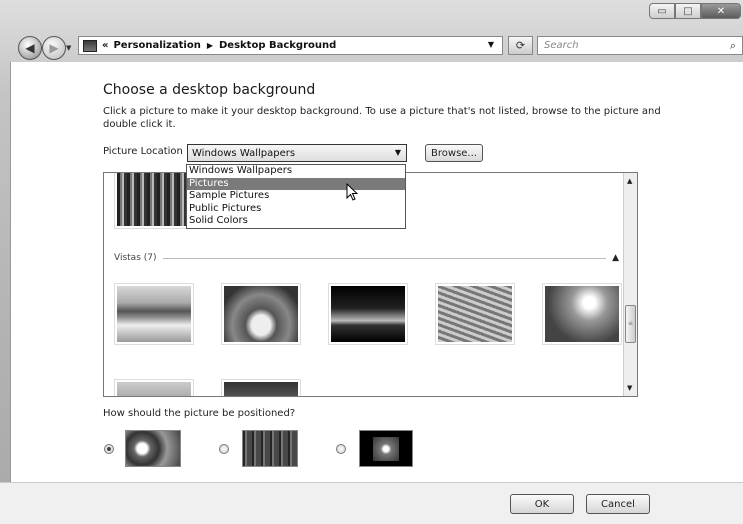 This screenshot has height=524, width=743. What do you see at coordinates (90, 45) in the screenshot?
I see `control-panel-icon` at bounding box center [90, 45].